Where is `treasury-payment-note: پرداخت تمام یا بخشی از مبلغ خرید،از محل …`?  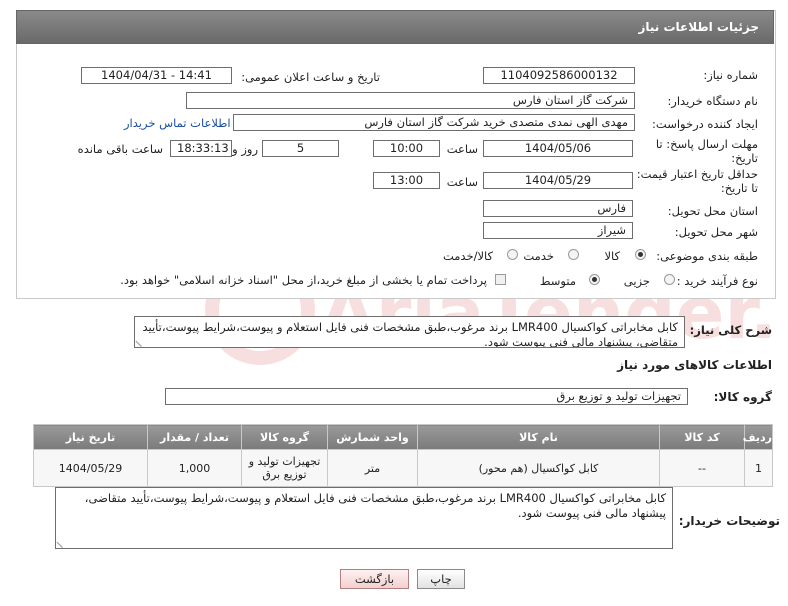 treasury-payment-note: پرداخت تمام یا بخشی از مبلغ خرید،از محل … is located at coordinates (303, 280).